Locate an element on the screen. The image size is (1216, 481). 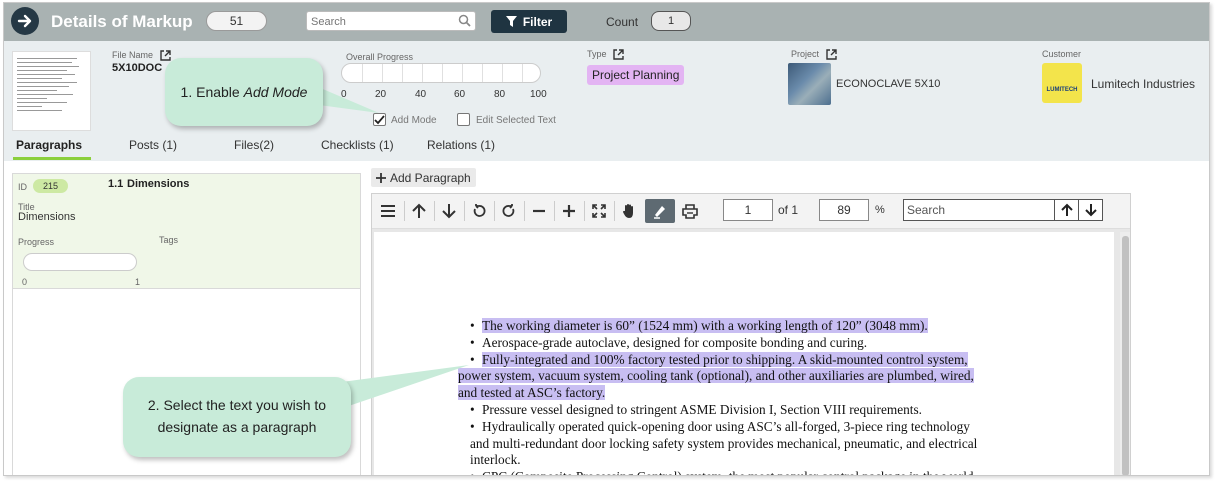
rotate-ccw-button is located at coordinates (479, 211).